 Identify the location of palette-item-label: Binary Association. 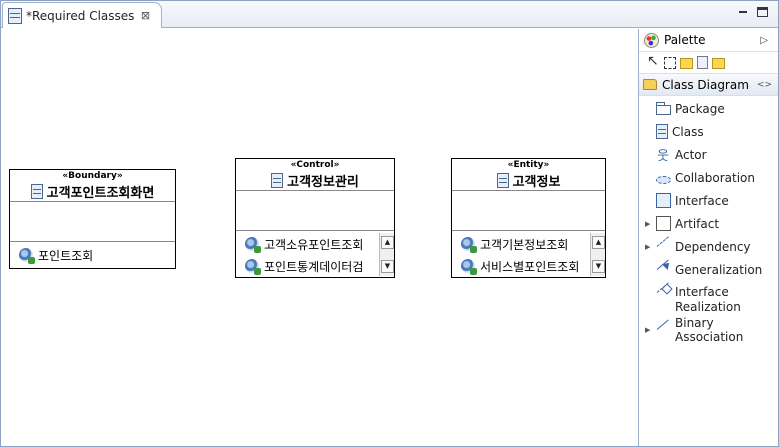
(709, 329).